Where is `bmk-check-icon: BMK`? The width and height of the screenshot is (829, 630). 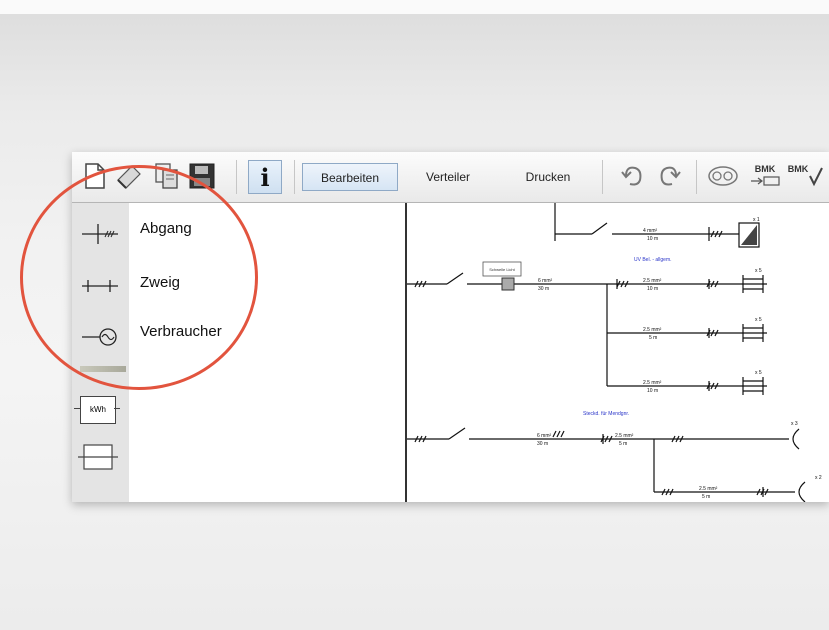
bmk-check-icon: BMK is located at coordinates (804, 177).